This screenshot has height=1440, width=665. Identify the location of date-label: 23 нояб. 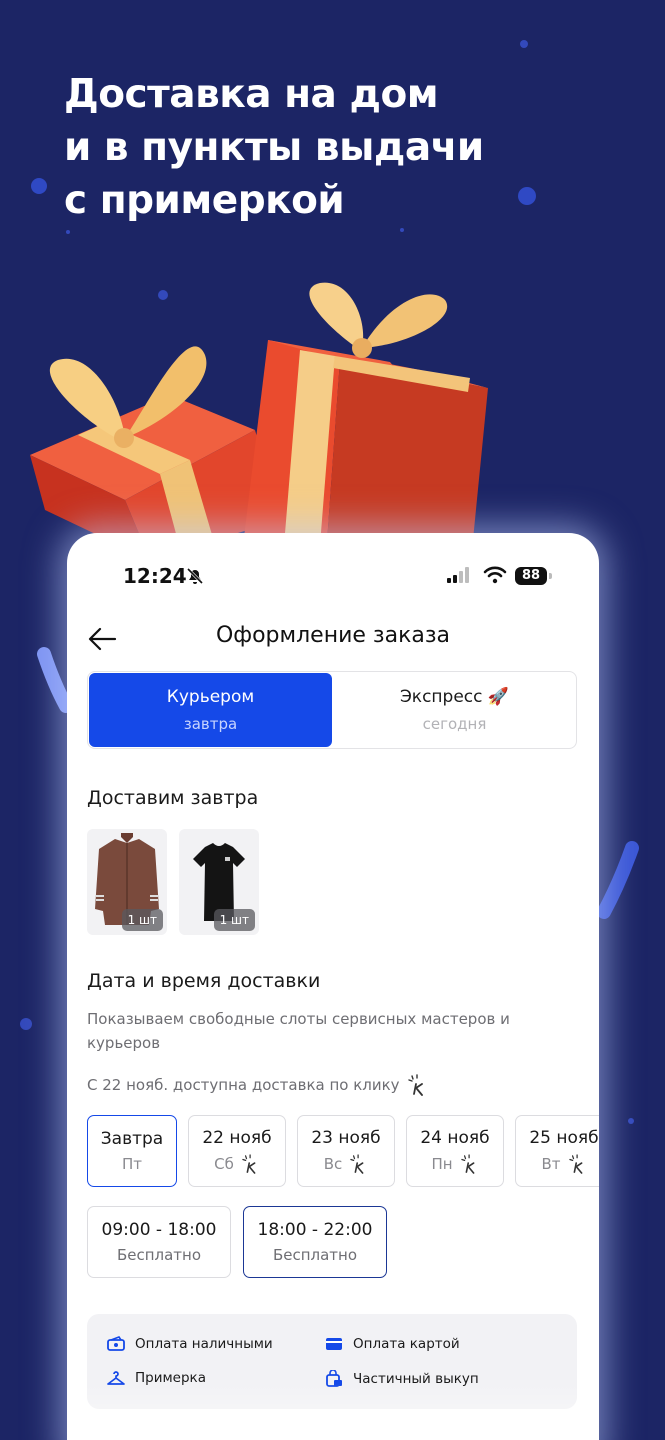
(346, 1138).